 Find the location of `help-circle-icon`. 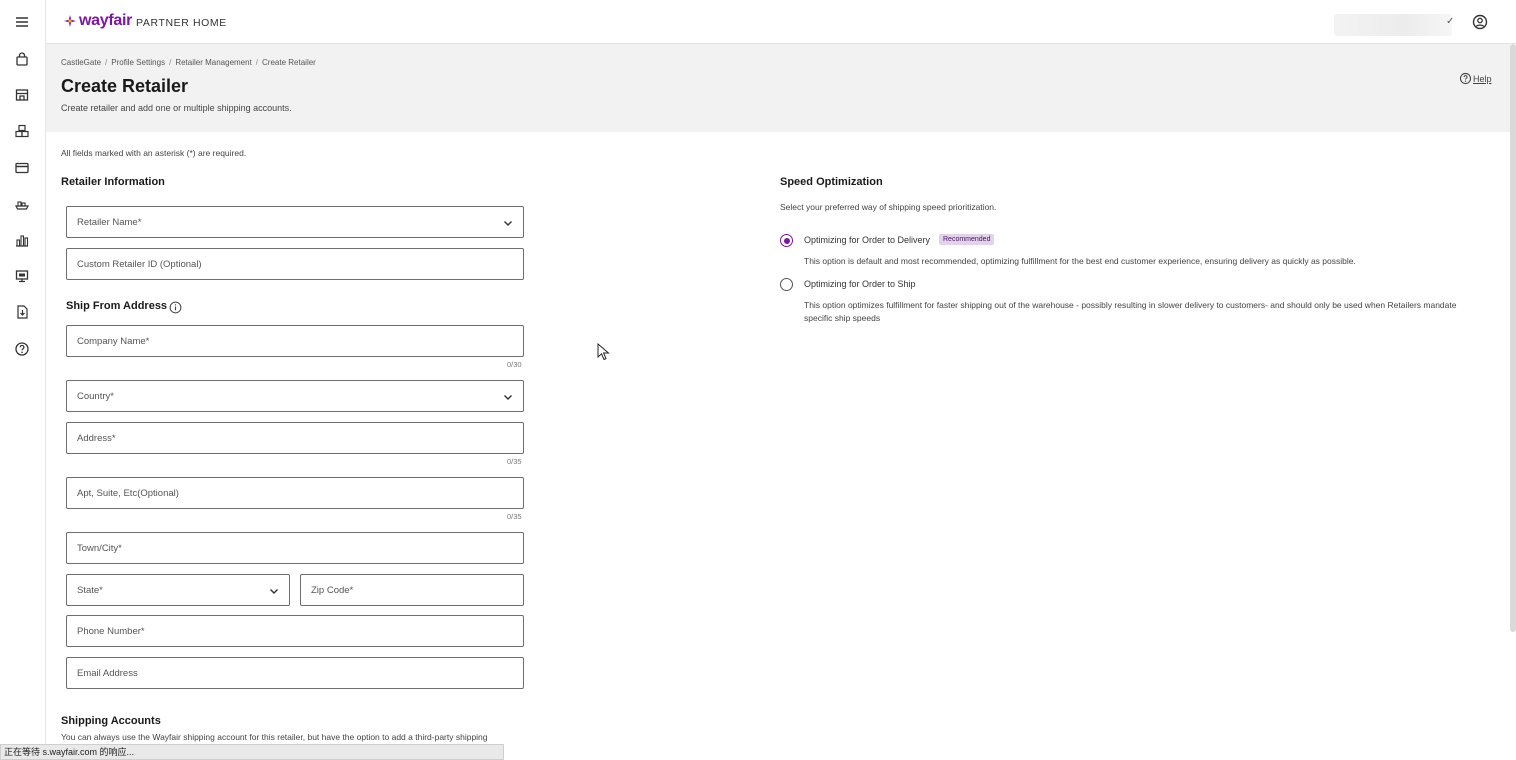

help-circle-icon is located at coordinates (22, 349).